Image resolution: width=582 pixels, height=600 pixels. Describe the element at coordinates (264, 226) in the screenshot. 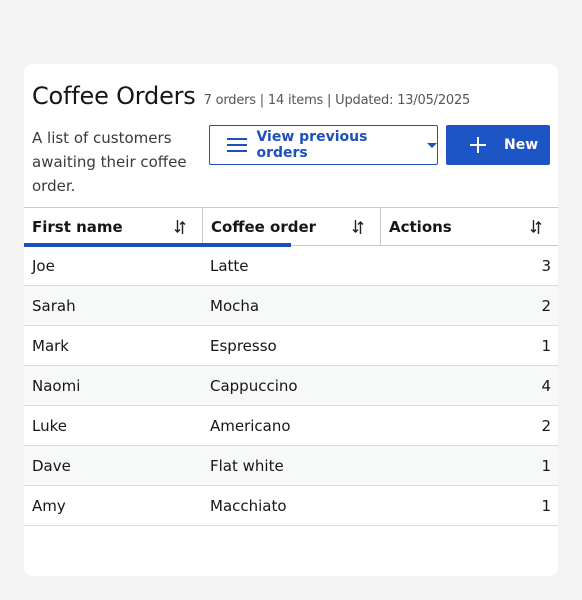

I see `column-header-label: Coffee order` at that location.